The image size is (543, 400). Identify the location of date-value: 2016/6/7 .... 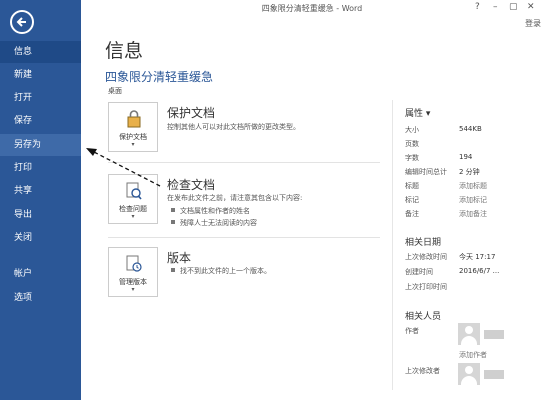
(479, 271).